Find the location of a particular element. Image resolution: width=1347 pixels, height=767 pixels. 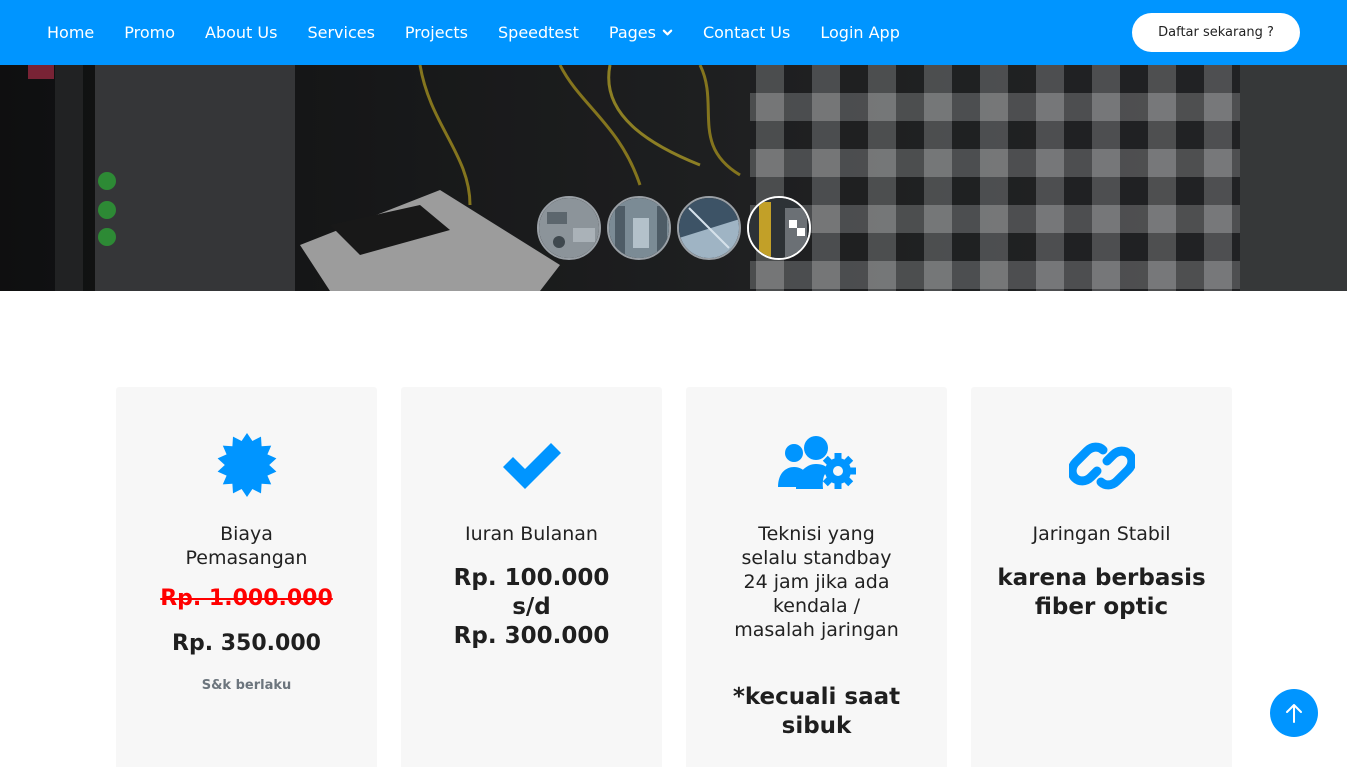

nav-contact-us-label: Contact Us is located at coordinates (746, 32).